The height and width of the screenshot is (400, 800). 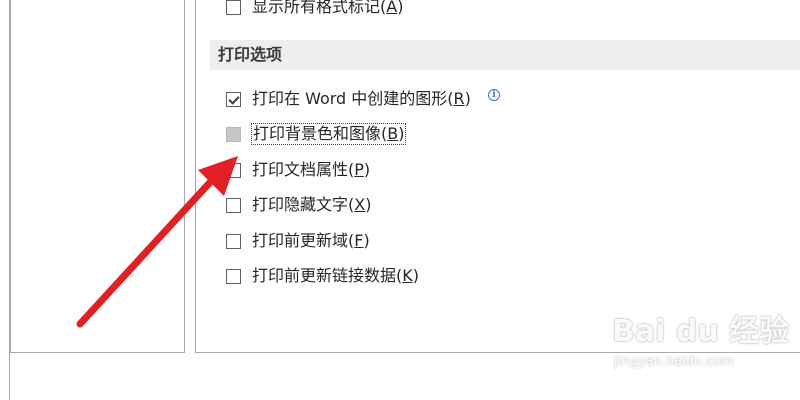 I want to click on red-arrow-annotation, so click(x=157, y=242).